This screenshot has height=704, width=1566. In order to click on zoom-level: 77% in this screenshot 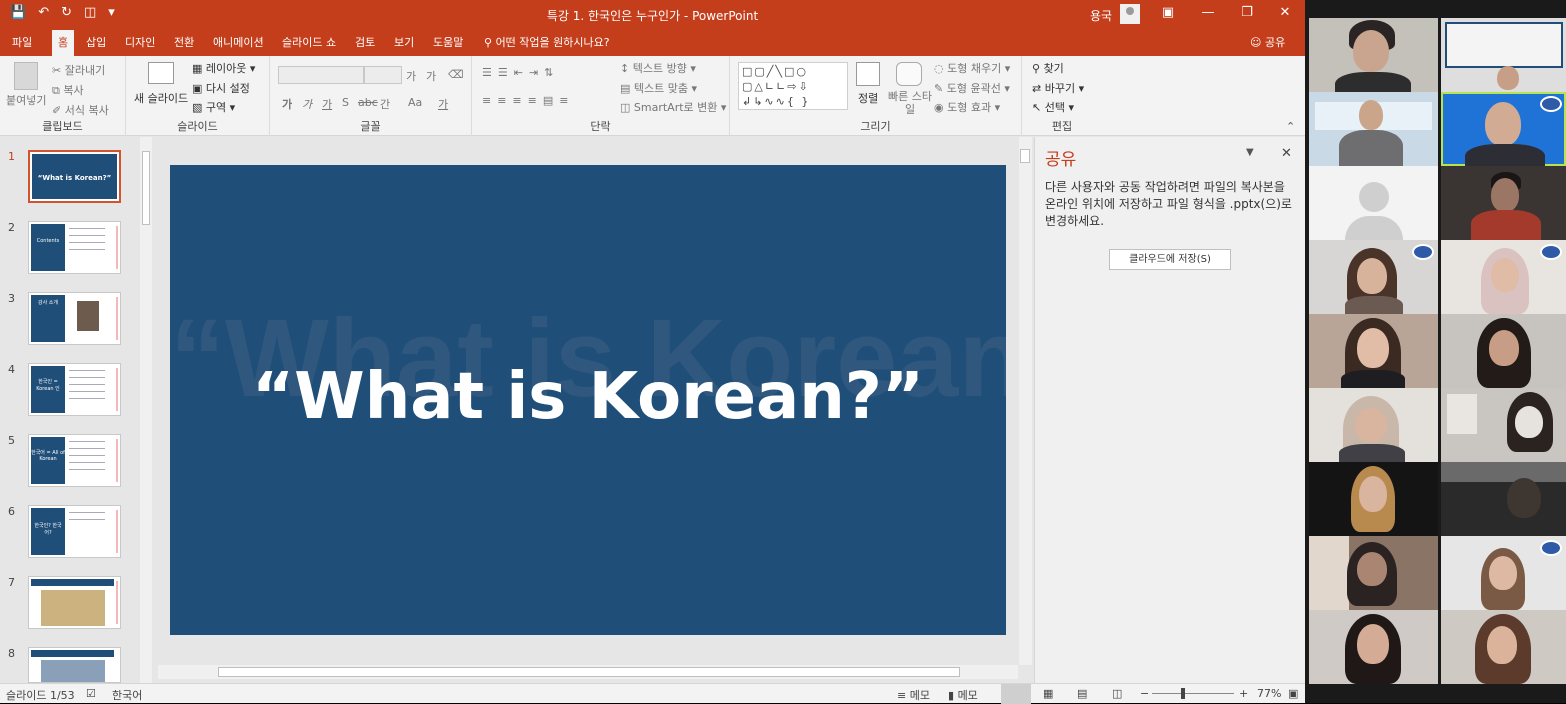, I will do `click(1269, 693)`.